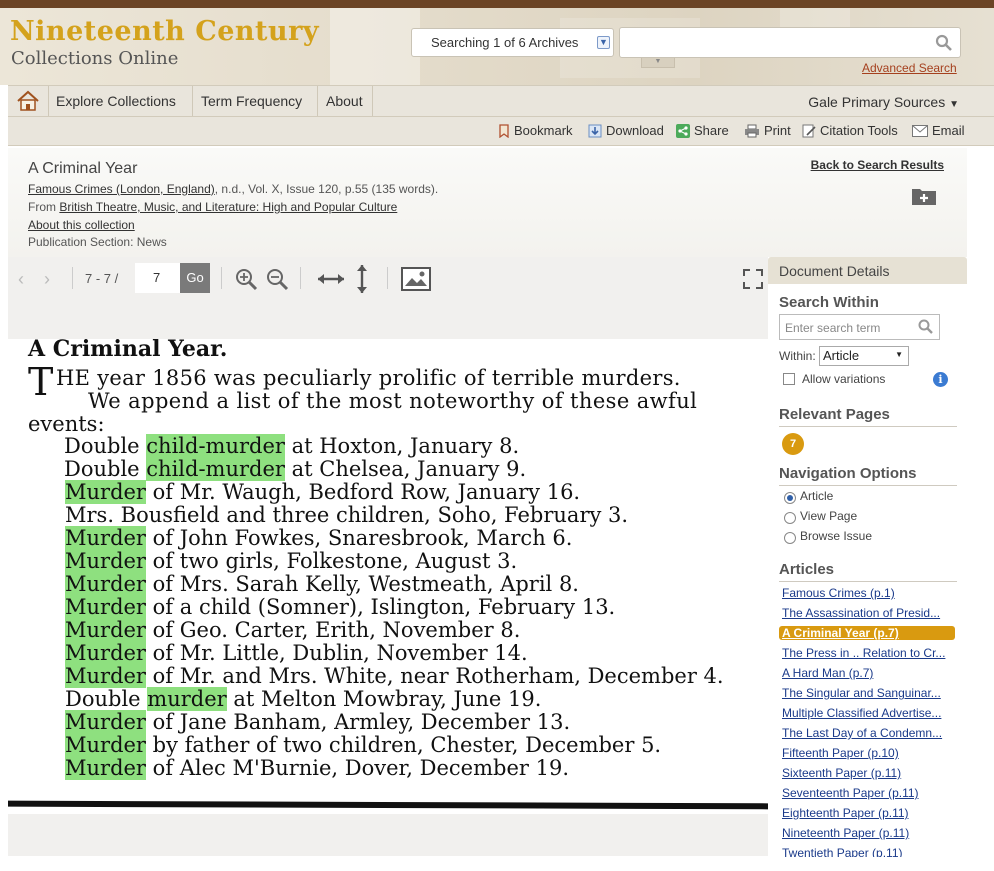 This screenshot has height=871, width=994. I want to click on print-label: Print, so click(777, 130).